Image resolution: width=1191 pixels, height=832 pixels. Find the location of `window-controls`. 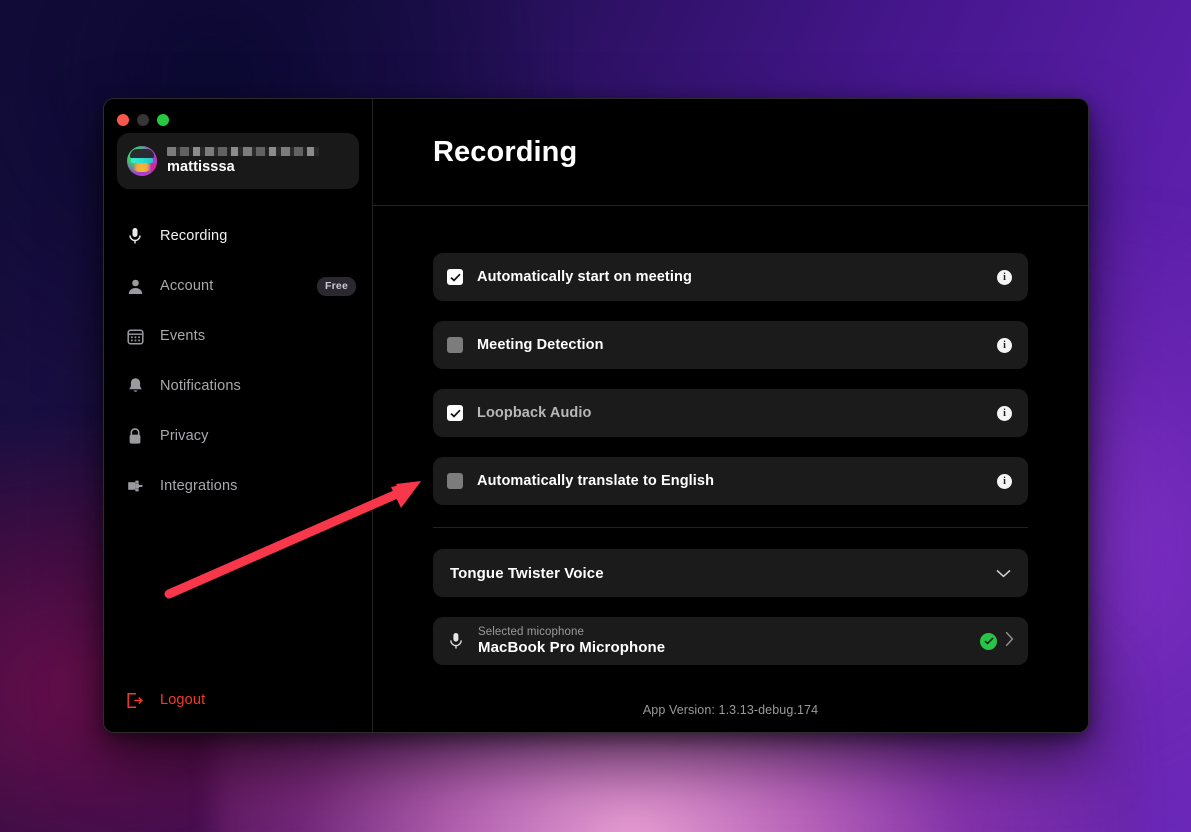

window-controls is located at coordinates (238, 114).